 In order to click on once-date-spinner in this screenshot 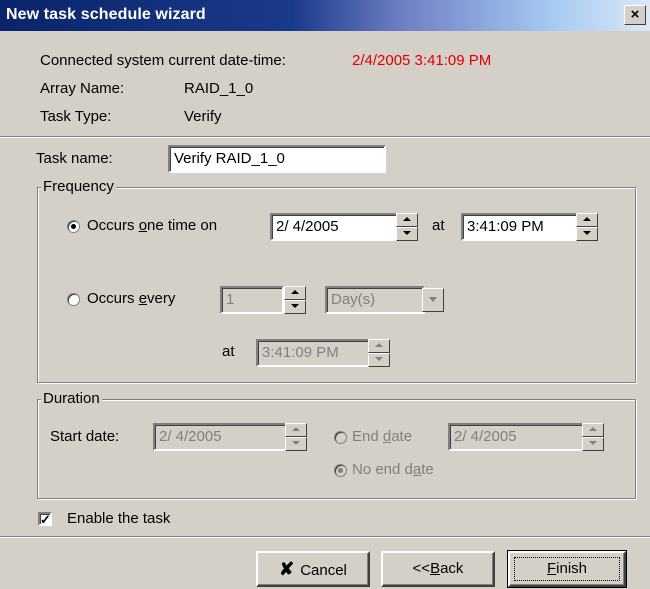, I will do `click(407, 227)`.